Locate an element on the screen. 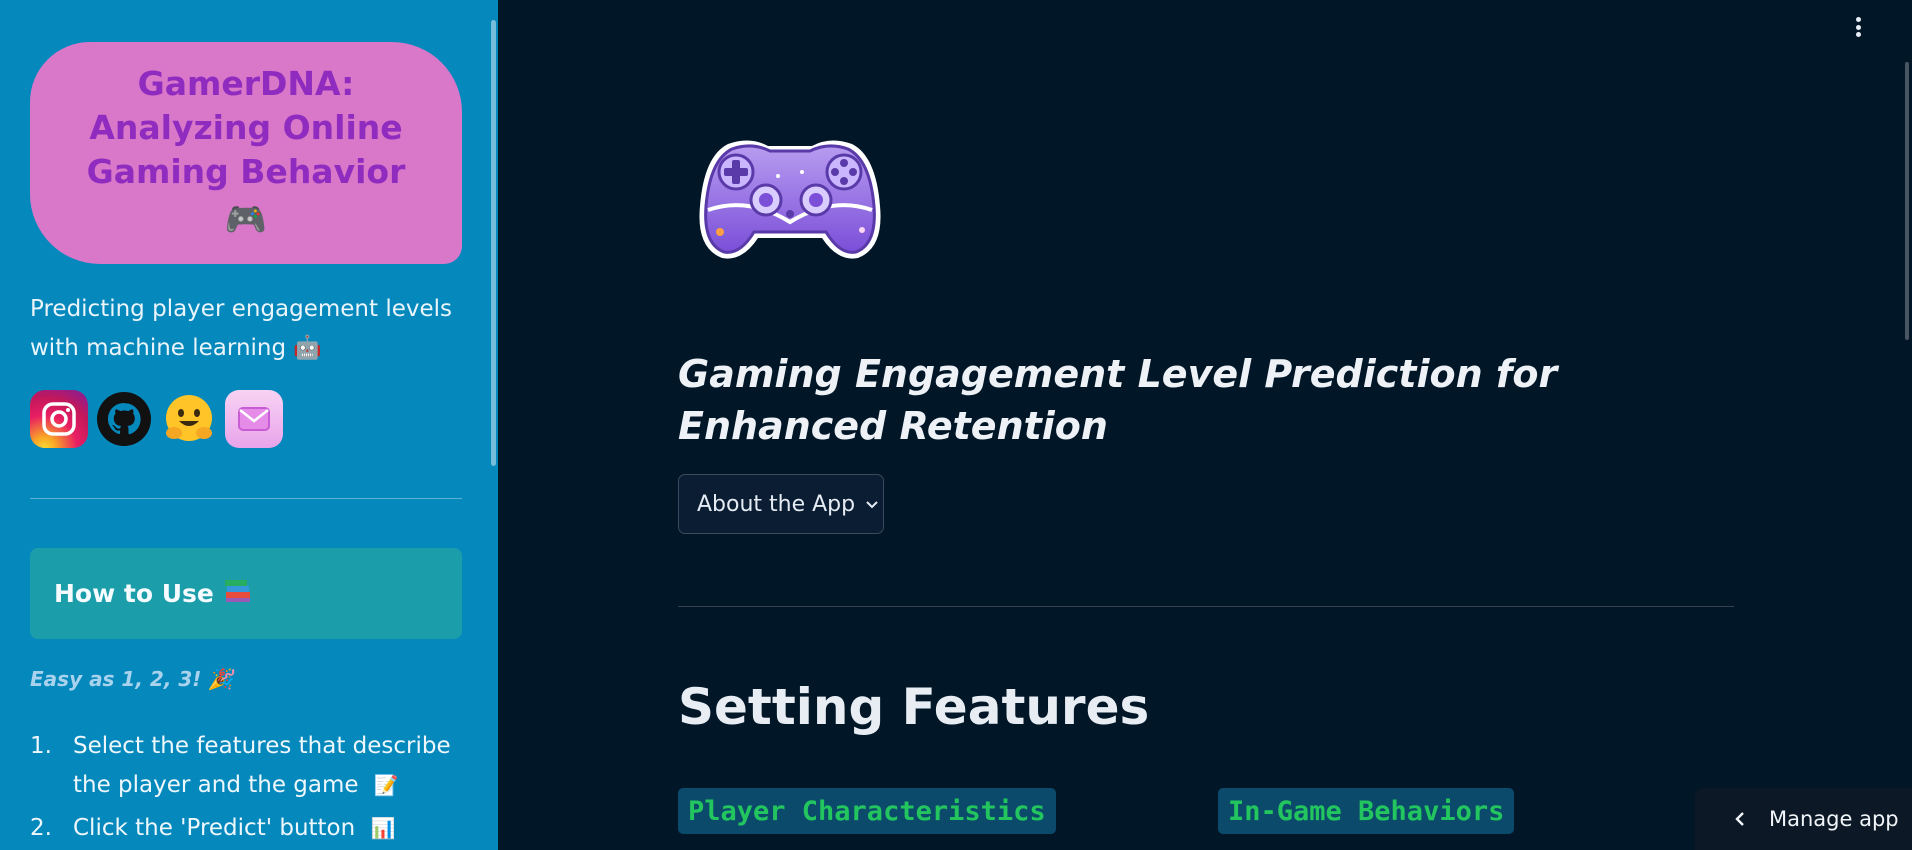 This screenshot has width=1912, height=850. expander-label: About the App is located at coordinates (776, 504).